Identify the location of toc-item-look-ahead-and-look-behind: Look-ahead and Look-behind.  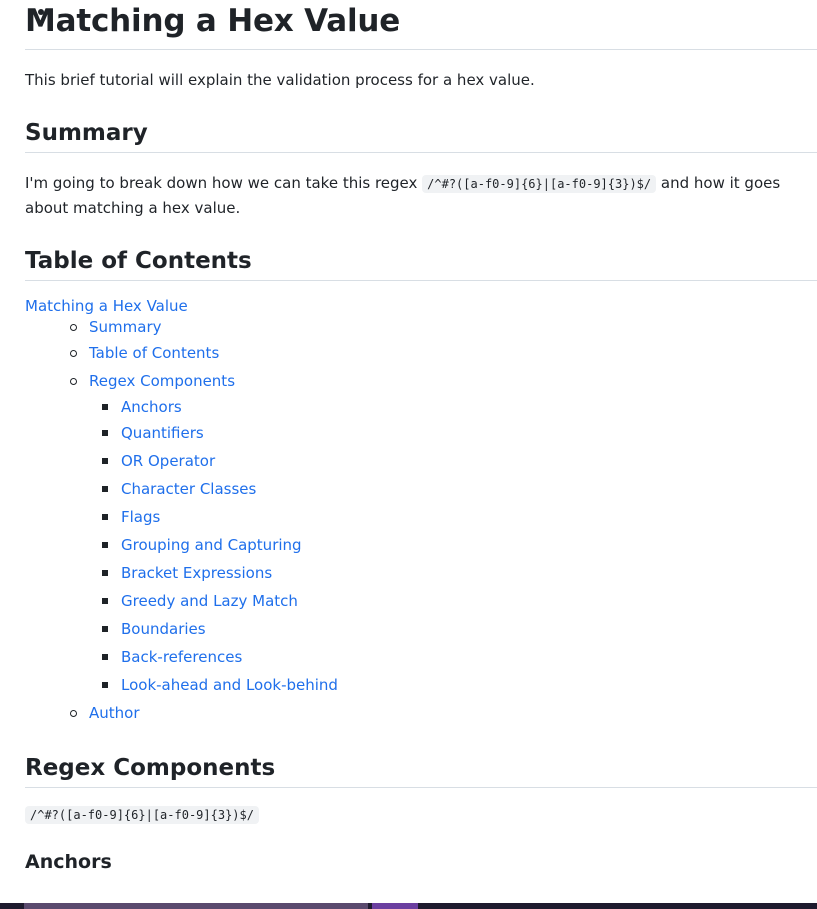
(421, 685).